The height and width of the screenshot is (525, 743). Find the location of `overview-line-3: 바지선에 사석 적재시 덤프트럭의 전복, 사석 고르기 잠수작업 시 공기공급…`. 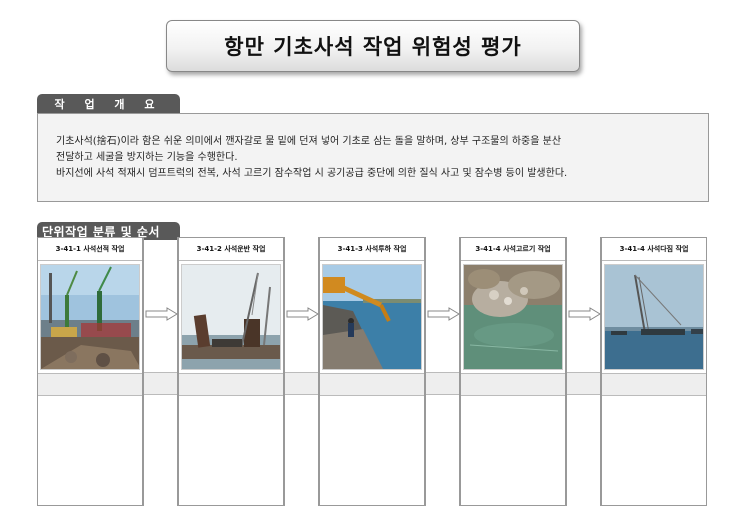

overview-line-3: 바지선에 사석 적재시 덤프트럭의 전복, 사석 고르기 잠수작업 시 공기공급… is located at coordinates (312, 173).